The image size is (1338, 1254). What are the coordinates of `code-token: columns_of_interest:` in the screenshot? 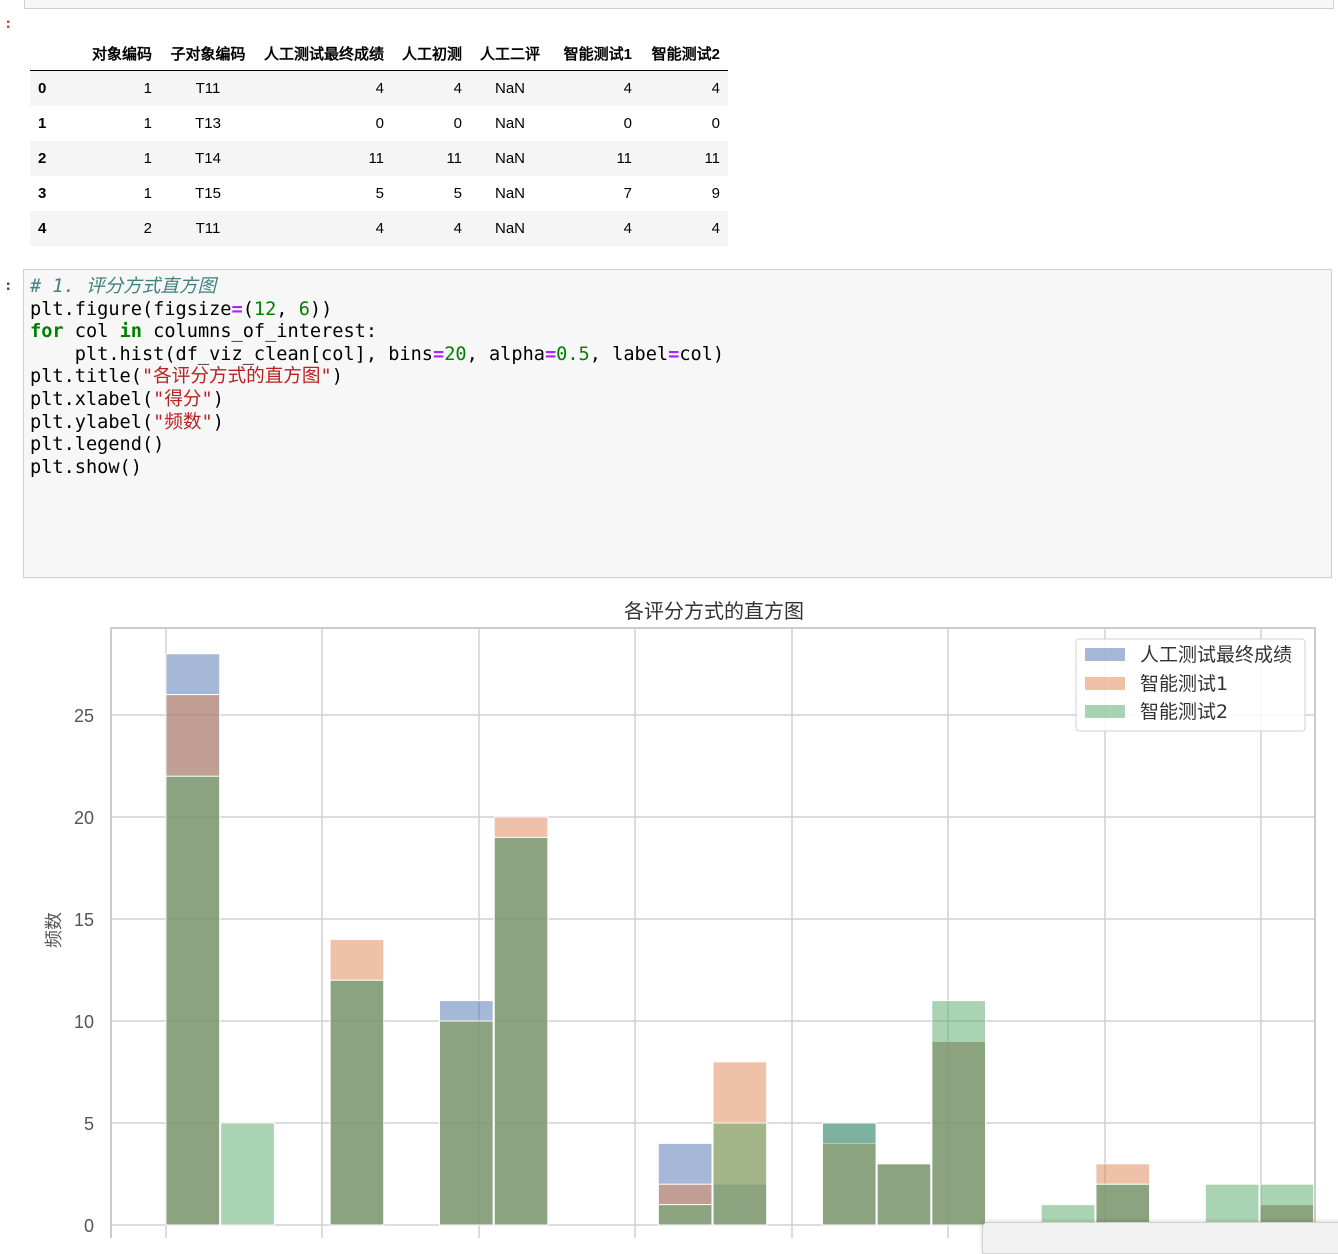 It's located at (259, 332).